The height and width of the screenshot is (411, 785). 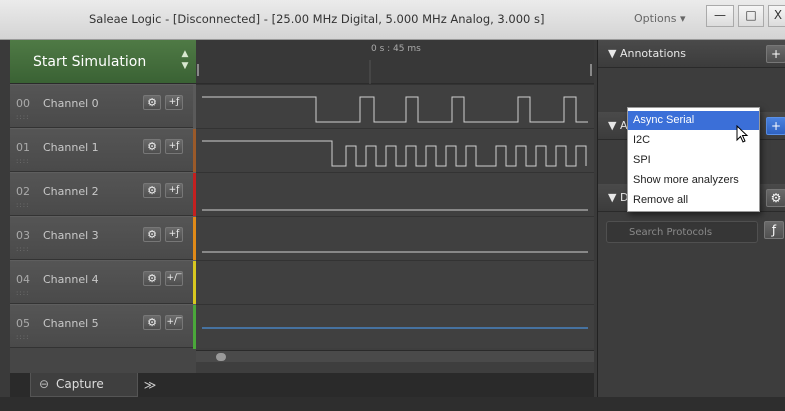 What do you see at coordinates (103, 326) in the screenshot?
I see `channel-row-5: 05 :::: Channel 5 ⚙ +/‾` at bounding box center [103, 326].